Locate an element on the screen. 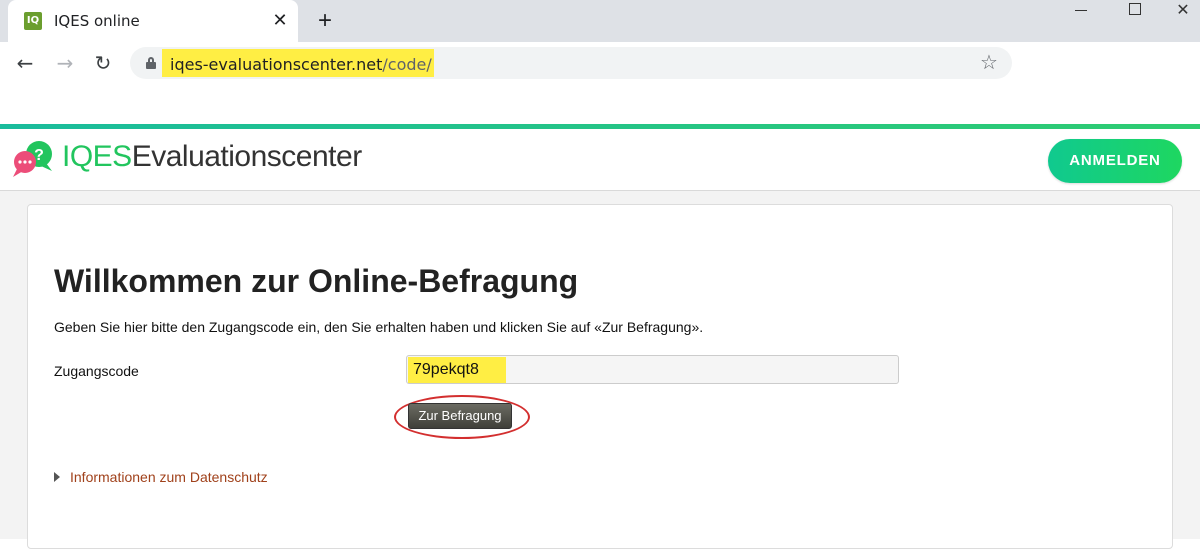  site-logo: IQESEvaluationscenter is located at coordinates (212, 157).